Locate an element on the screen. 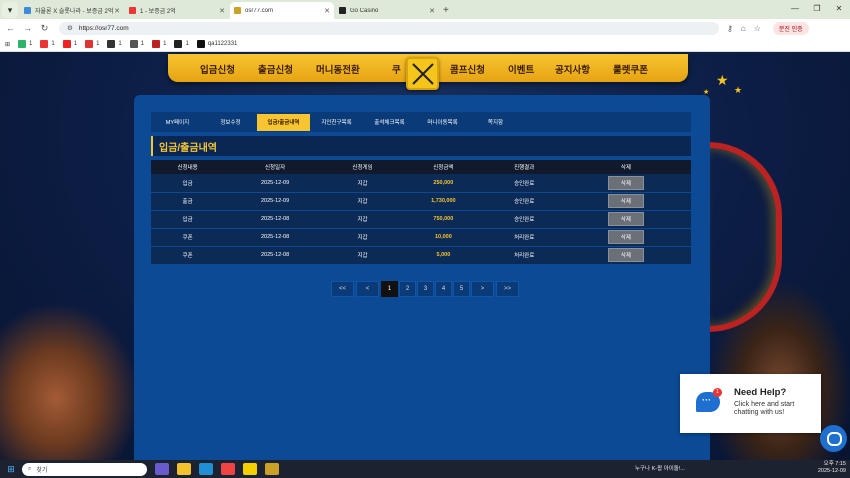  nav-coupon: 쿠 is located at coordinates (396, 69).